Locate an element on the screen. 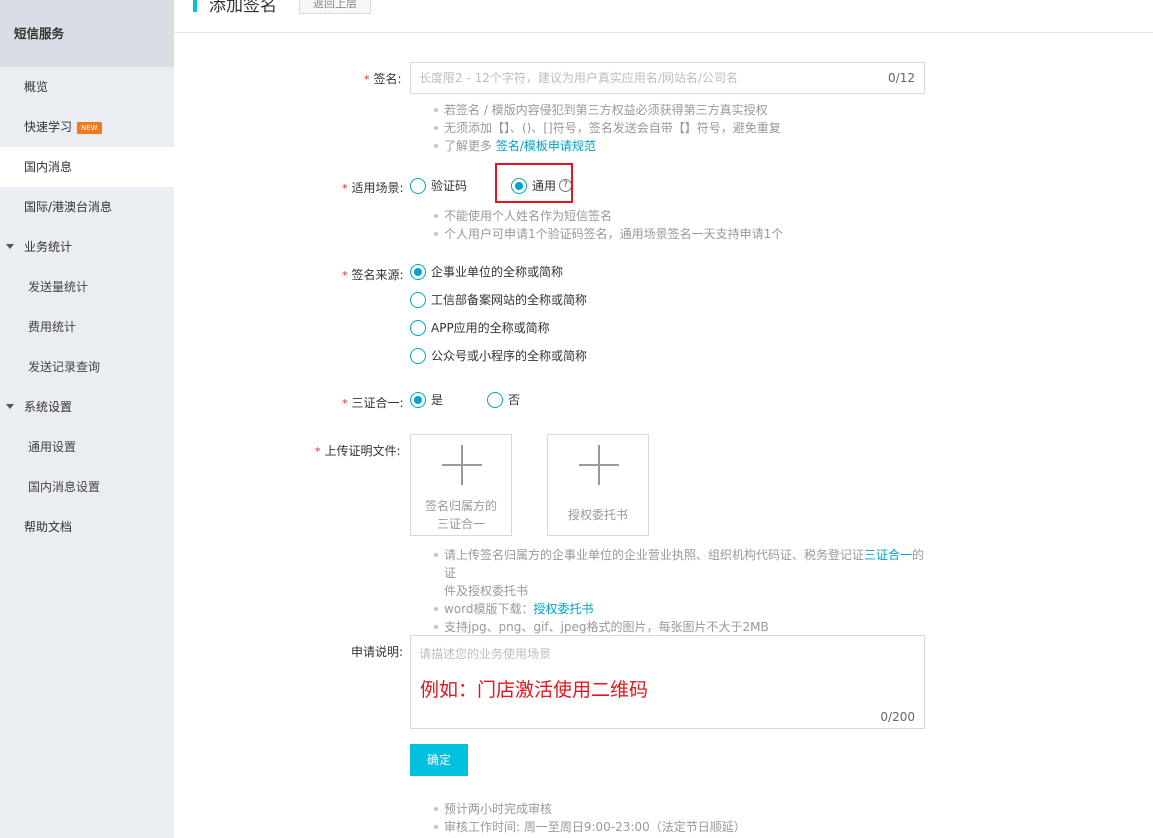 The width and height of the screenshot is (1153, 838). sidebar-item-domestic-messages: 国内消息 is located at coordinates (87, 167).